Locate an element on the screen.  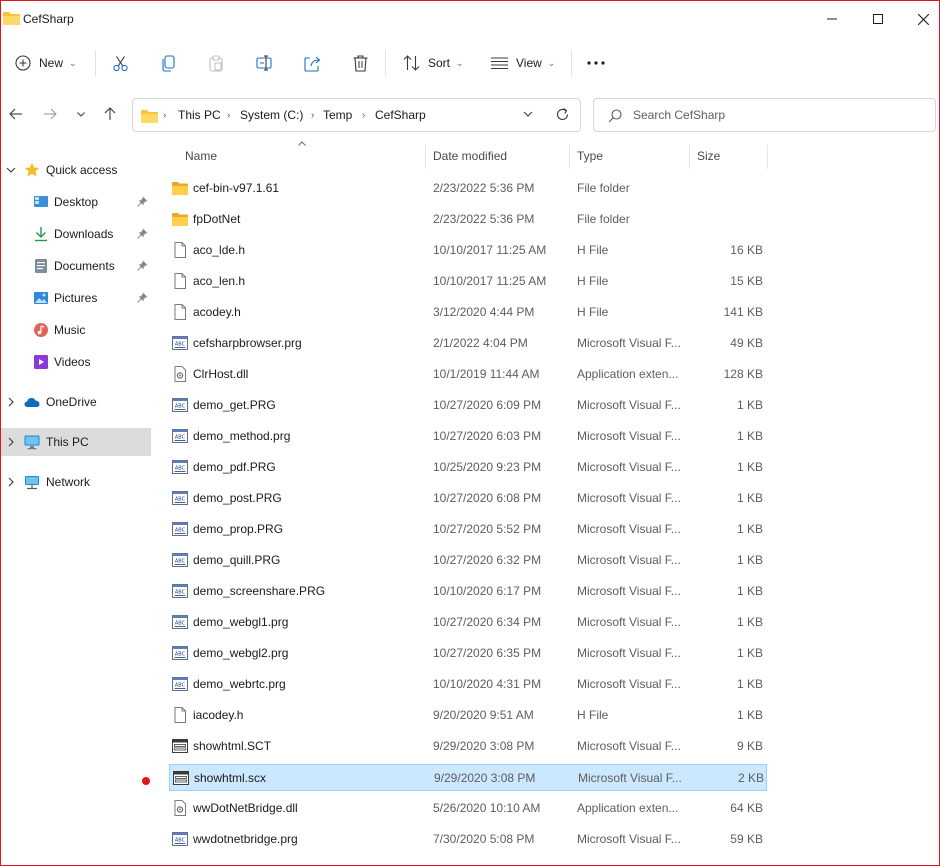
column-header-size: Size is located at coordinates (708, 156).